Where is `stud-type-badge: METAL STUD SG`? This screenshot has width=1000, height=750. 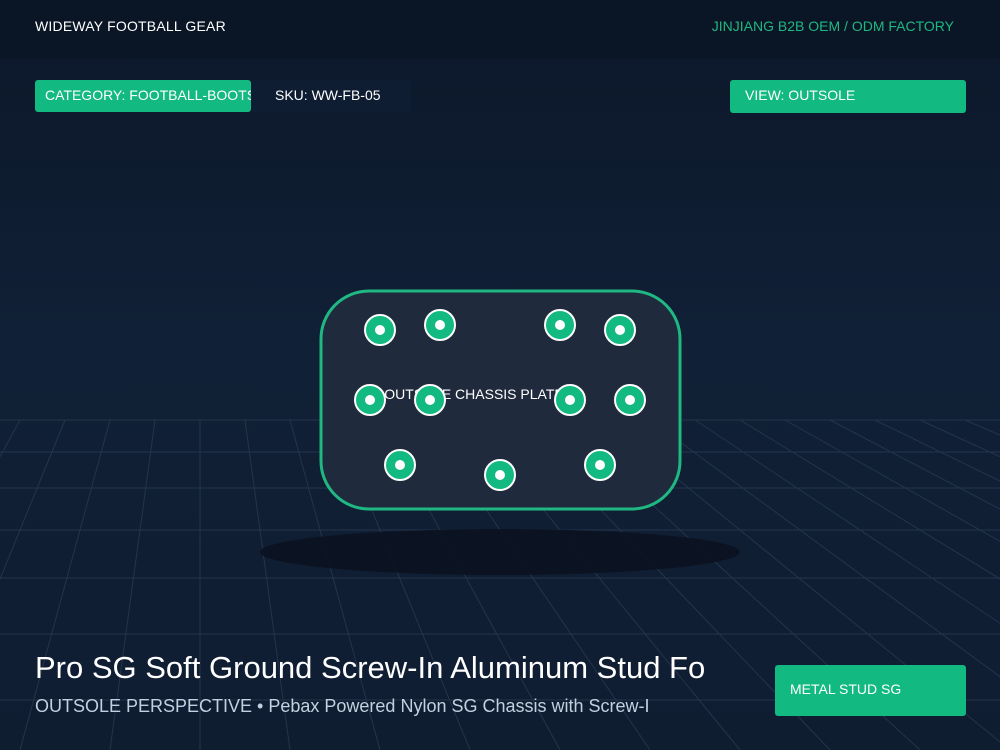 stud-type-badge: METAL STUD SG is located at coordinates (870, 690).